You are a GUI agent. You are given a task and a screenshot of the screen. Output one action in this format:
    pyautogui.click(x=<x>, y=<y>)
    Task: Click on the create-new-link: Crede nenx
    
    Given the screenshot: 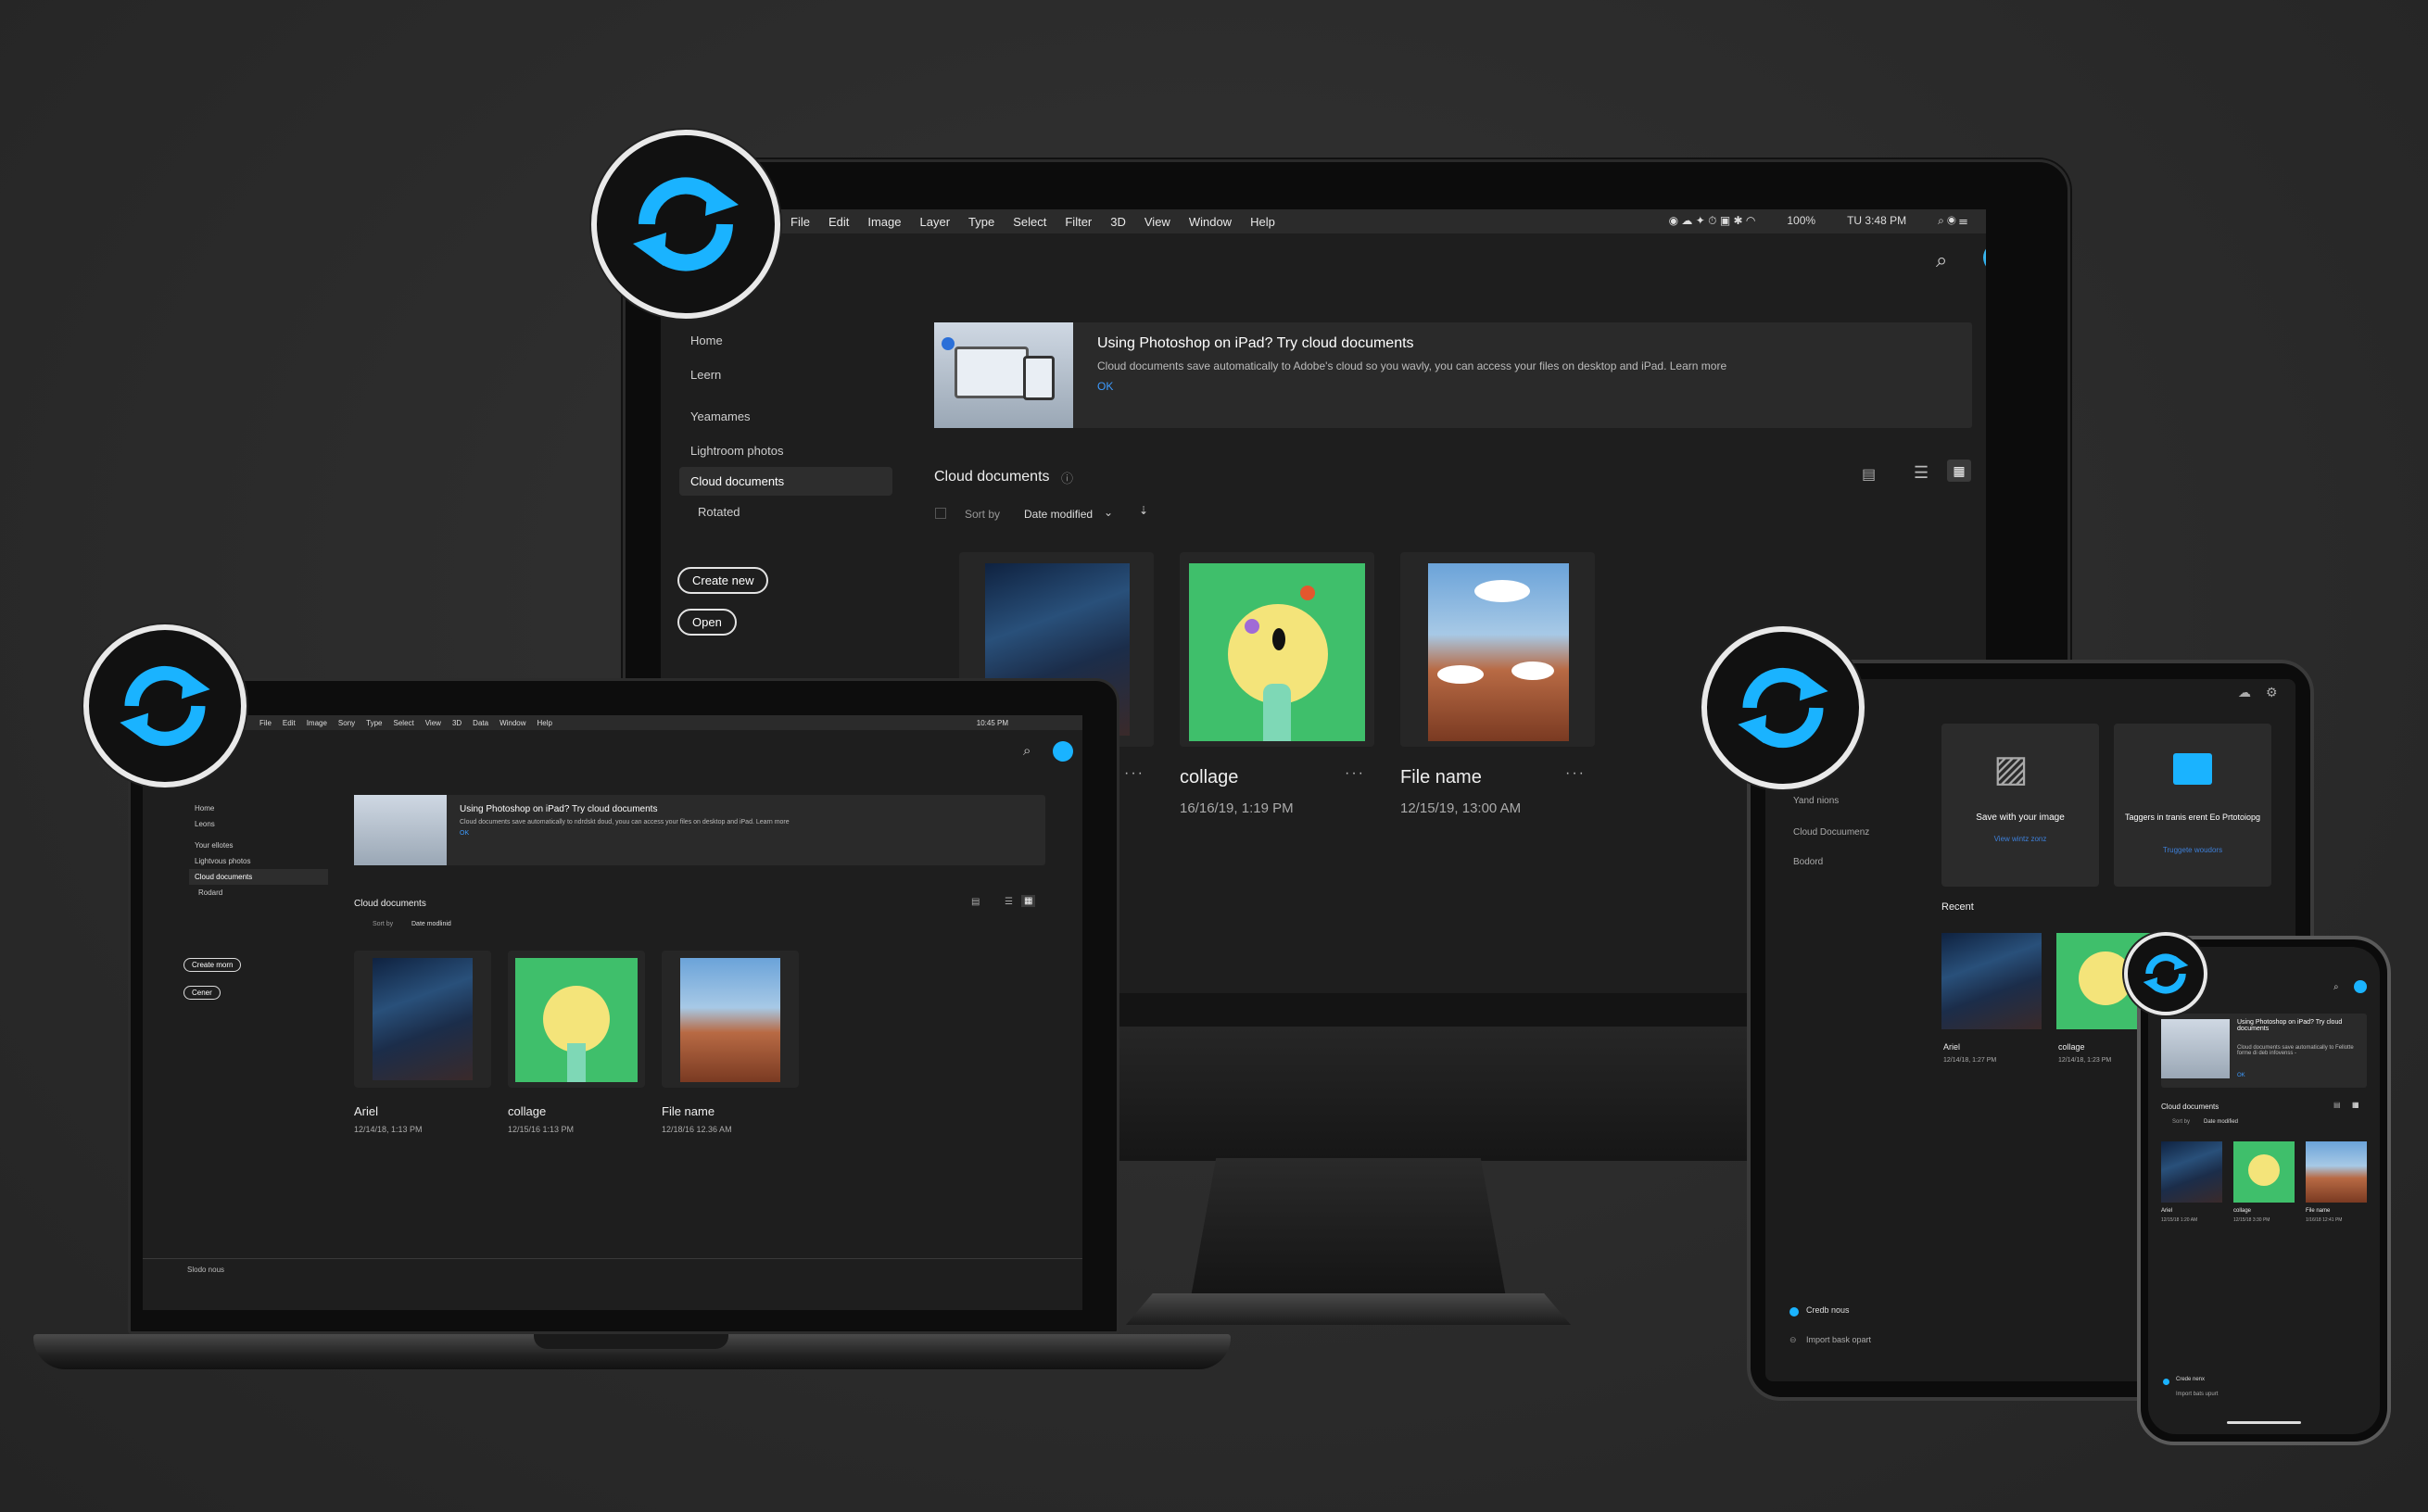 What is the action you would take?
    pyautogui.click(x=2190, y=1379)
    